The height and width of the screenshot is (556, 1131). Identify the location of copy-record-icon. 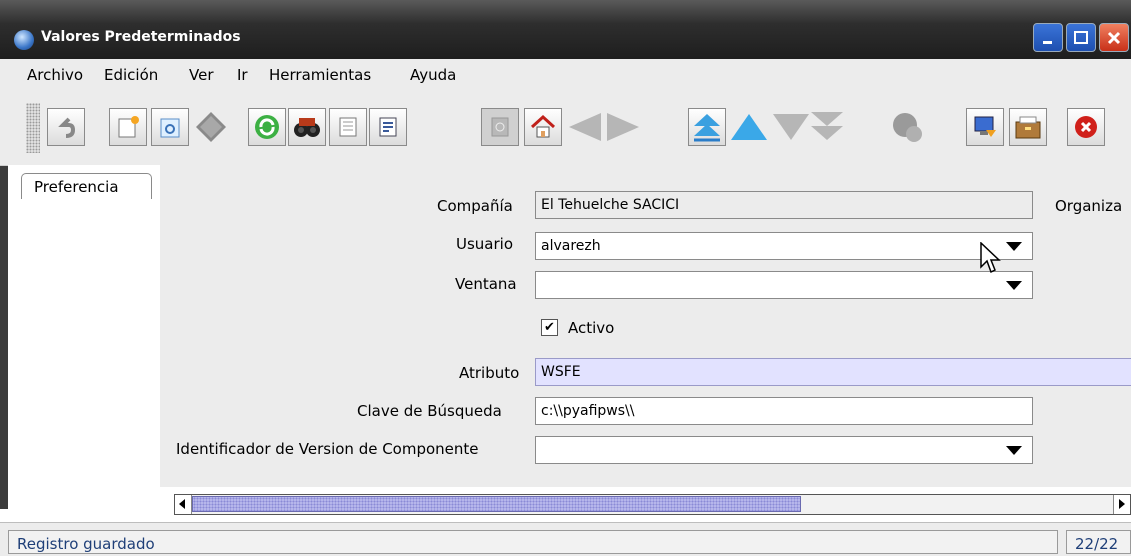
(170, 128).